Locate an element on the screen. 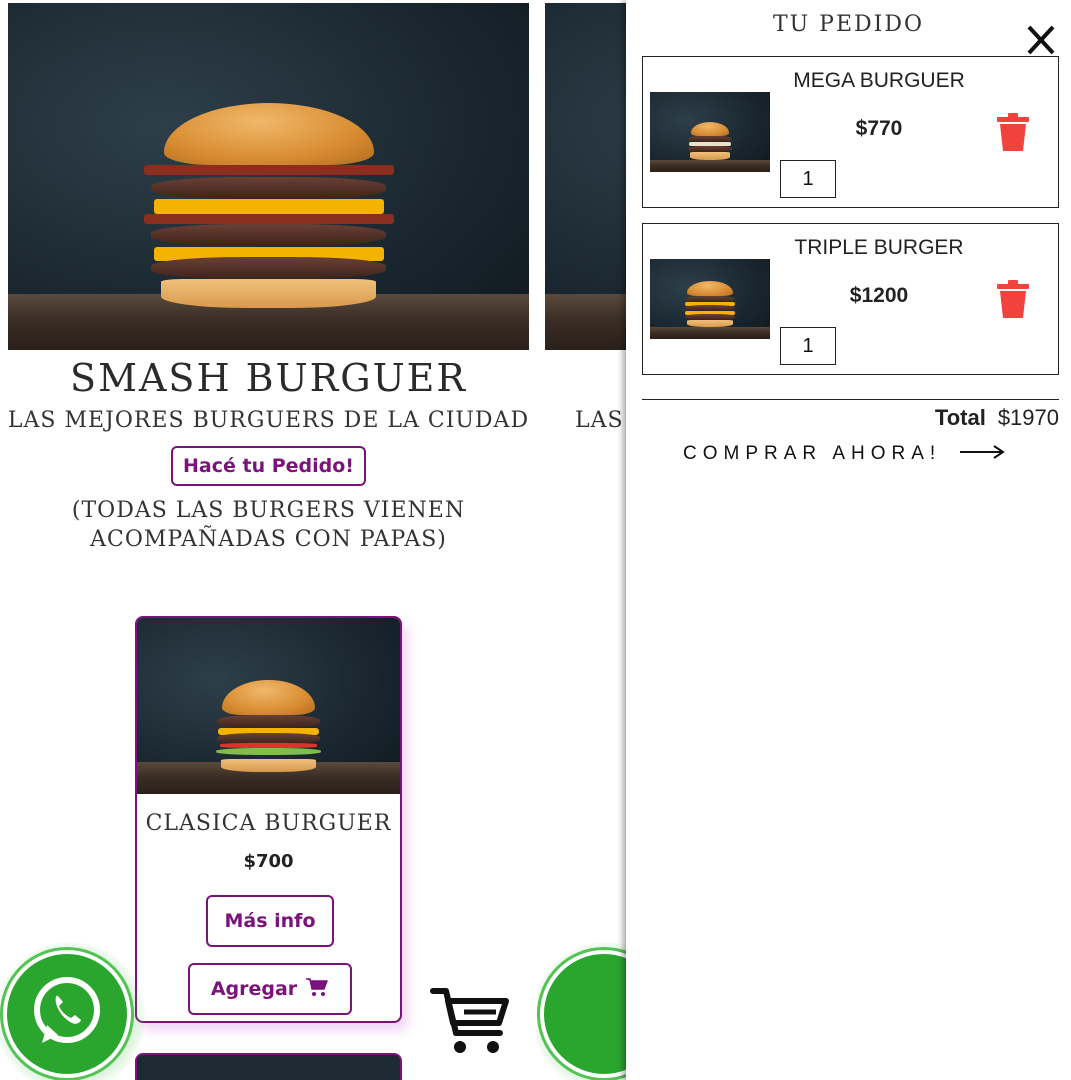 Image resolution: width=1071 pixels, height=1080 pixels. product-image is located at coordinates (268, 706).